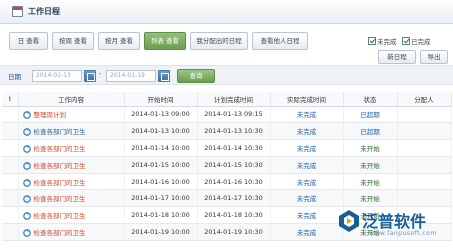 The width and height of the screenshot is (453, 251). Describe the element at coordinates (10, 99) in the screenshot. I see `priority-column-header: !` at that location.